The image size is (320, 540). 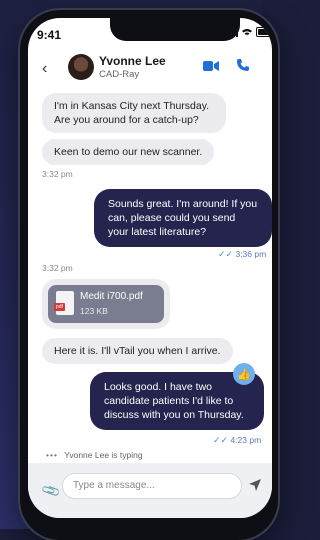 I want to click on paperclip-icon: 📎, so click(x=51, y=491).